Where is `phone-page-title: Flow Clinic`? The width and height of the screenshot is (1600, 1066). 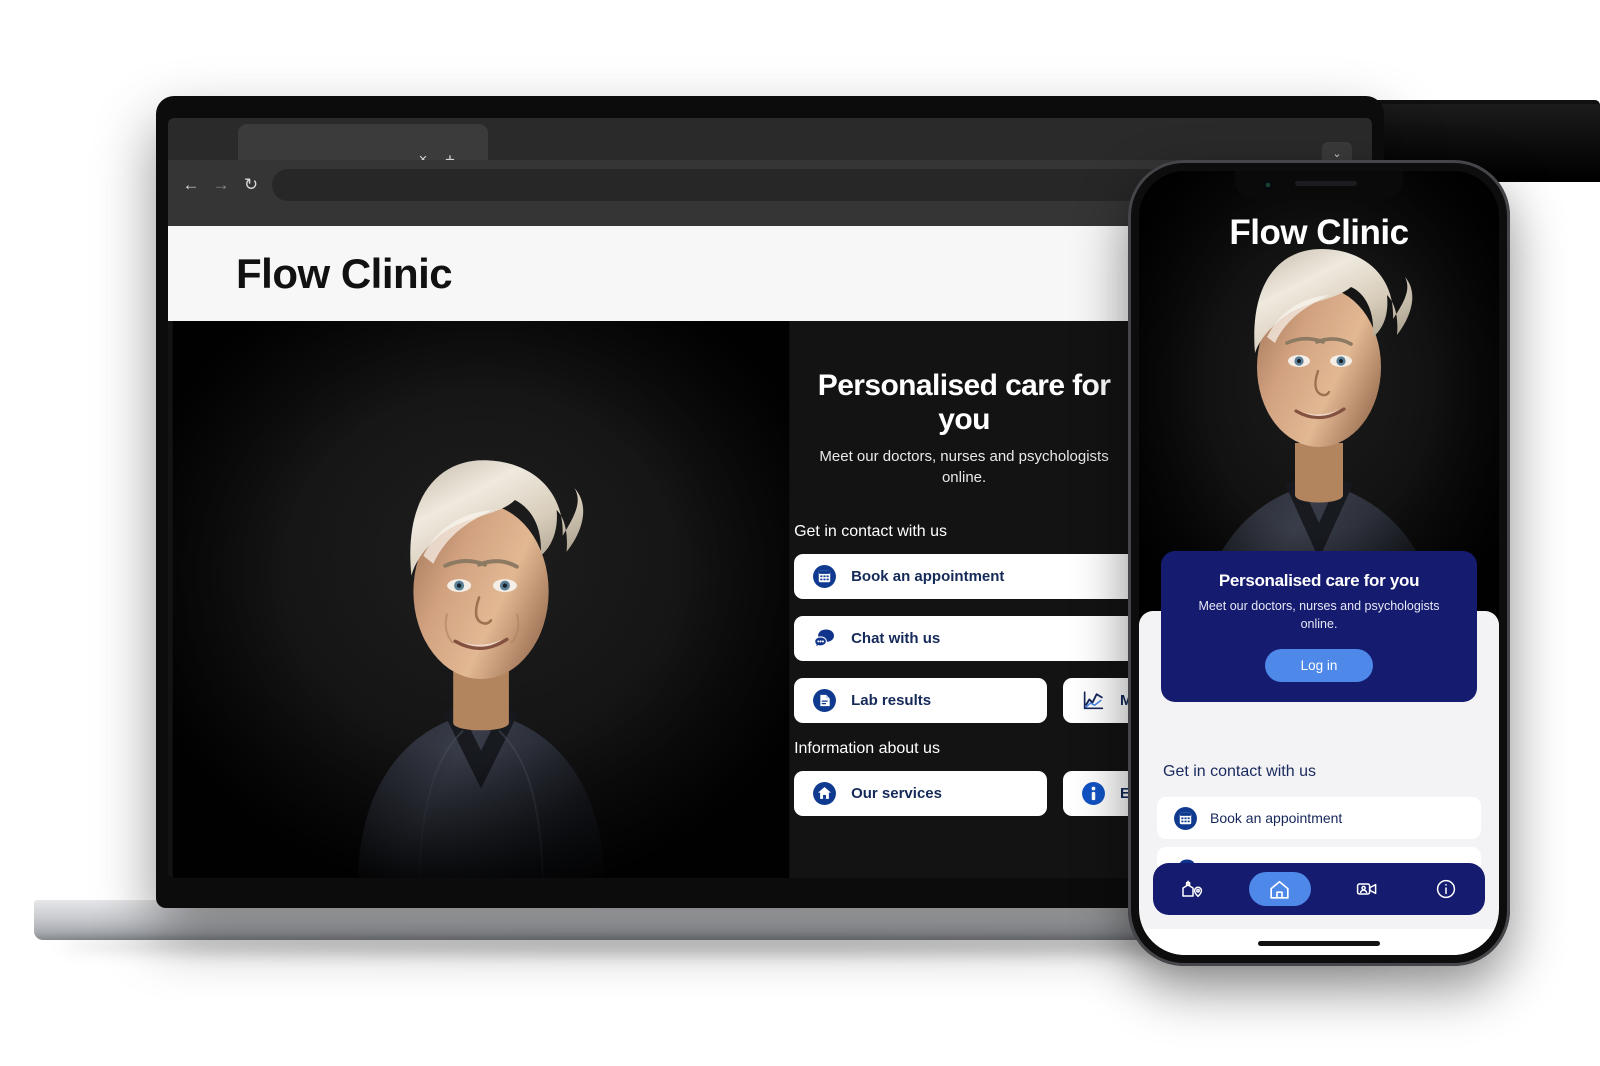
phone-page-title: Flow Clinic is located at coordinates (1319, 232).